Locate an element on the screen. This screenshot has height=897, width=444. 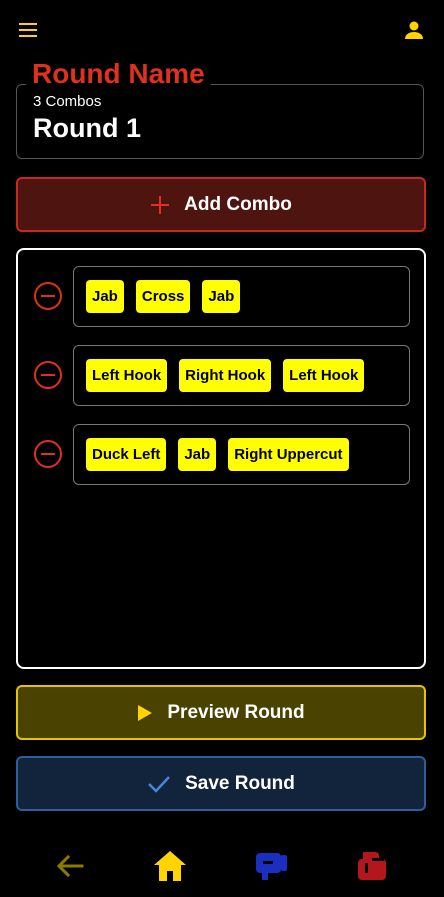
move-chip: Duck Left is located at coordinates (126, 454).